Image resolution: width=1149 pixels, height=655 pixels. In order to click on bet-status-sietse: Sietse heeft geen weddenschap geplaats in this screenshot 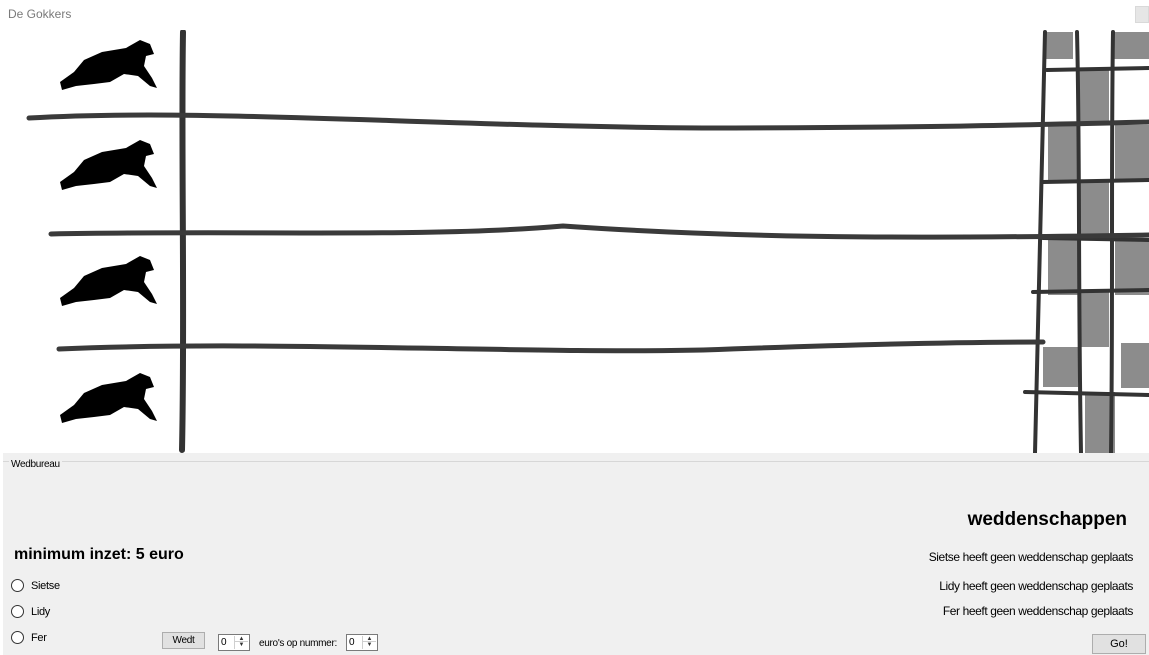, I will do `click(1031, 557)`.